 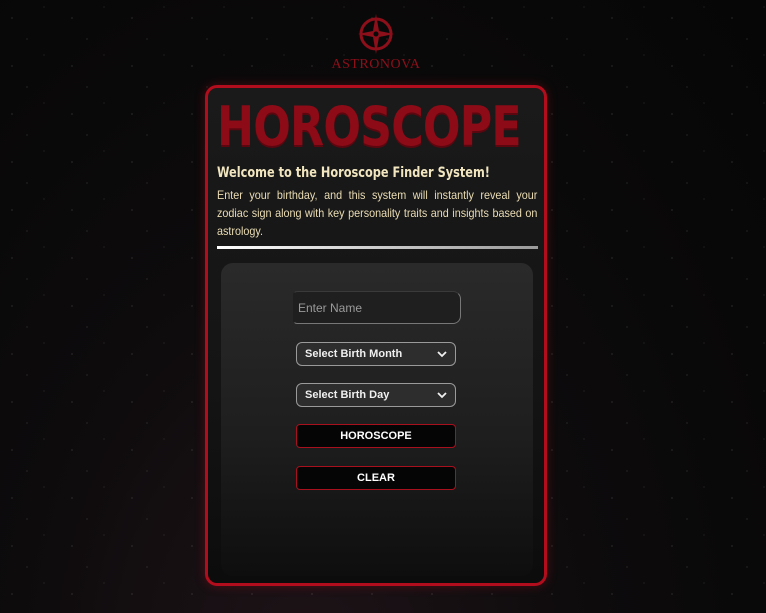 I want to click on name-input, so click(x=377, y=307).